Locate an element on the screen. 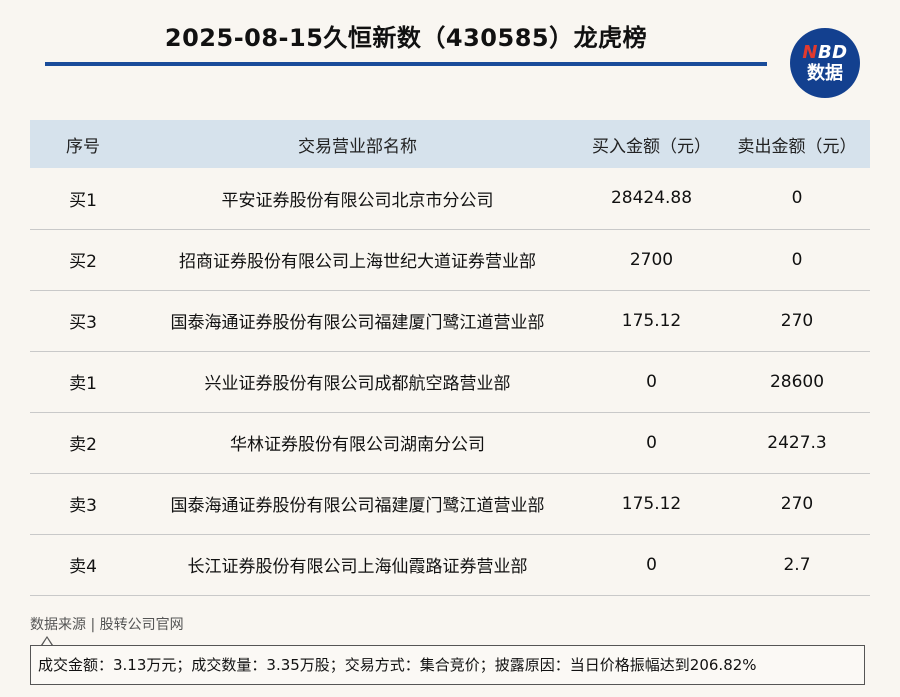 The width and height of the screenshot is (900, 697). title-underline is located at coordinates (406, 64).